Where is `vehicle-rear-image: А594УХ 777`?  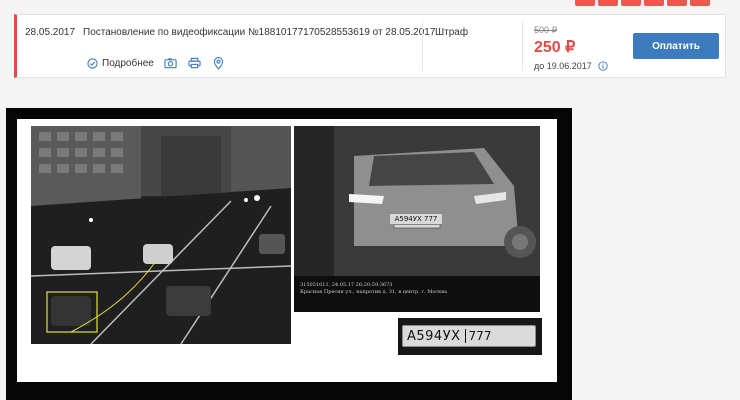
vehicle-rear-image: А594УХ 777 is located at coordinates (417, 201).